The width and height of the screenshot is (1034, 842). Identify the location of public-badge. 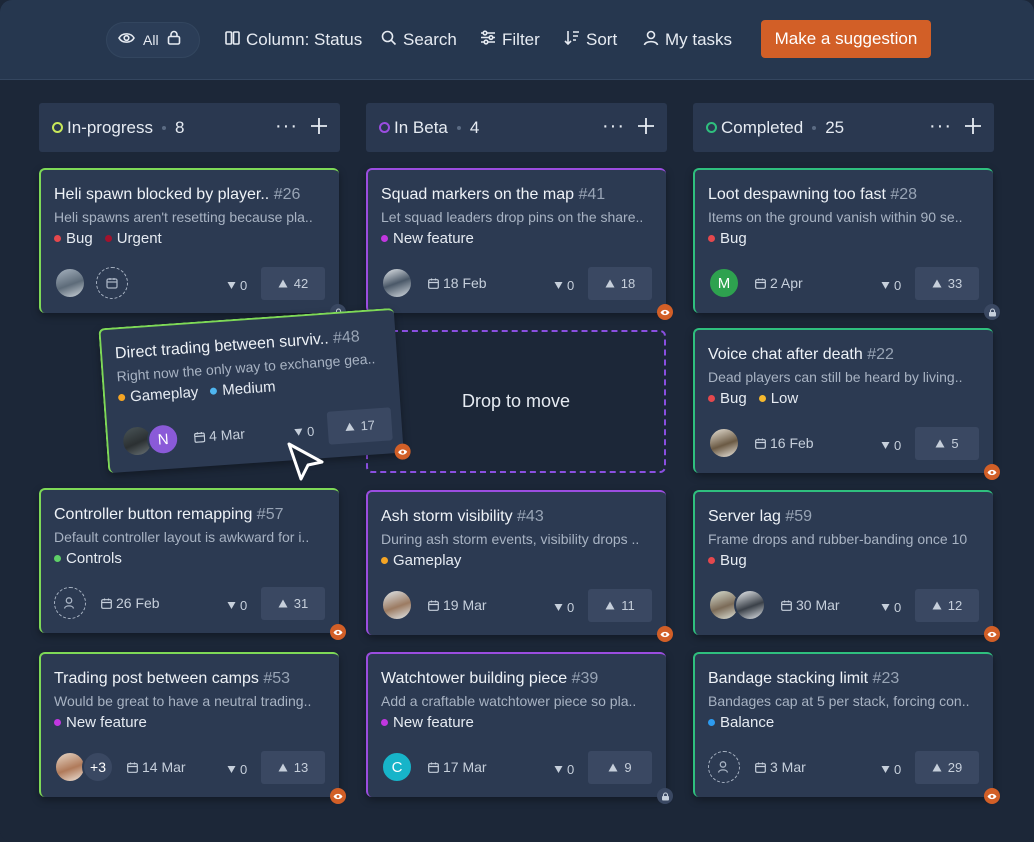
(338, 632).